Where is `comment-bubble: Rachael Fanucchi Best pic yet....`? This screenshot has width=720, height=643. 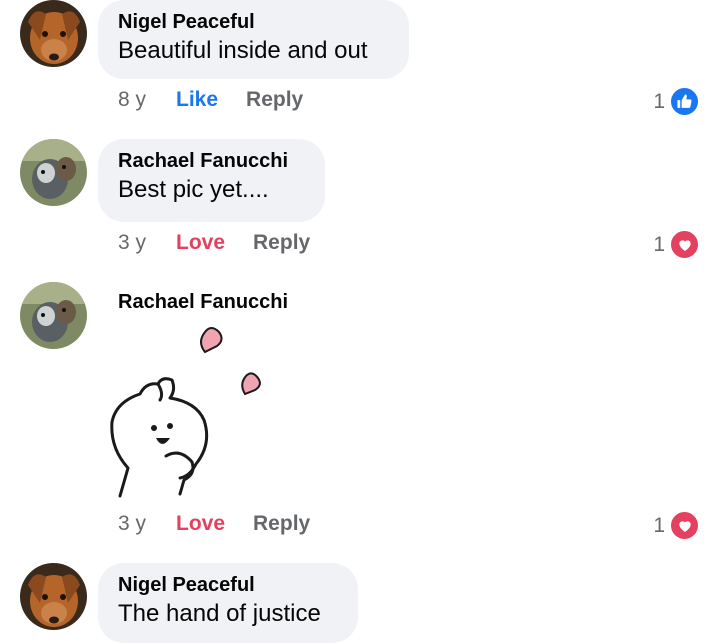
comment-bubble: Rachael Fanucchi Best pic yet.... is located at coordinates (211, 180).